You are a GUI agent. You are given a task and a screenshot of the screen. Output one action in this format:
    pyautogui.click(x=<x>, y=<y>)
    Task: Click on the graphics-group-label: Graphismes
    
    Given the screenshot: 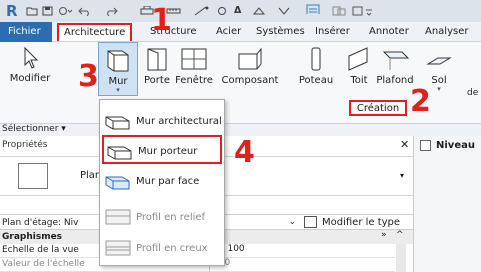 What is the action you would take?
    pyautogui.click(x=32, y=237)
    